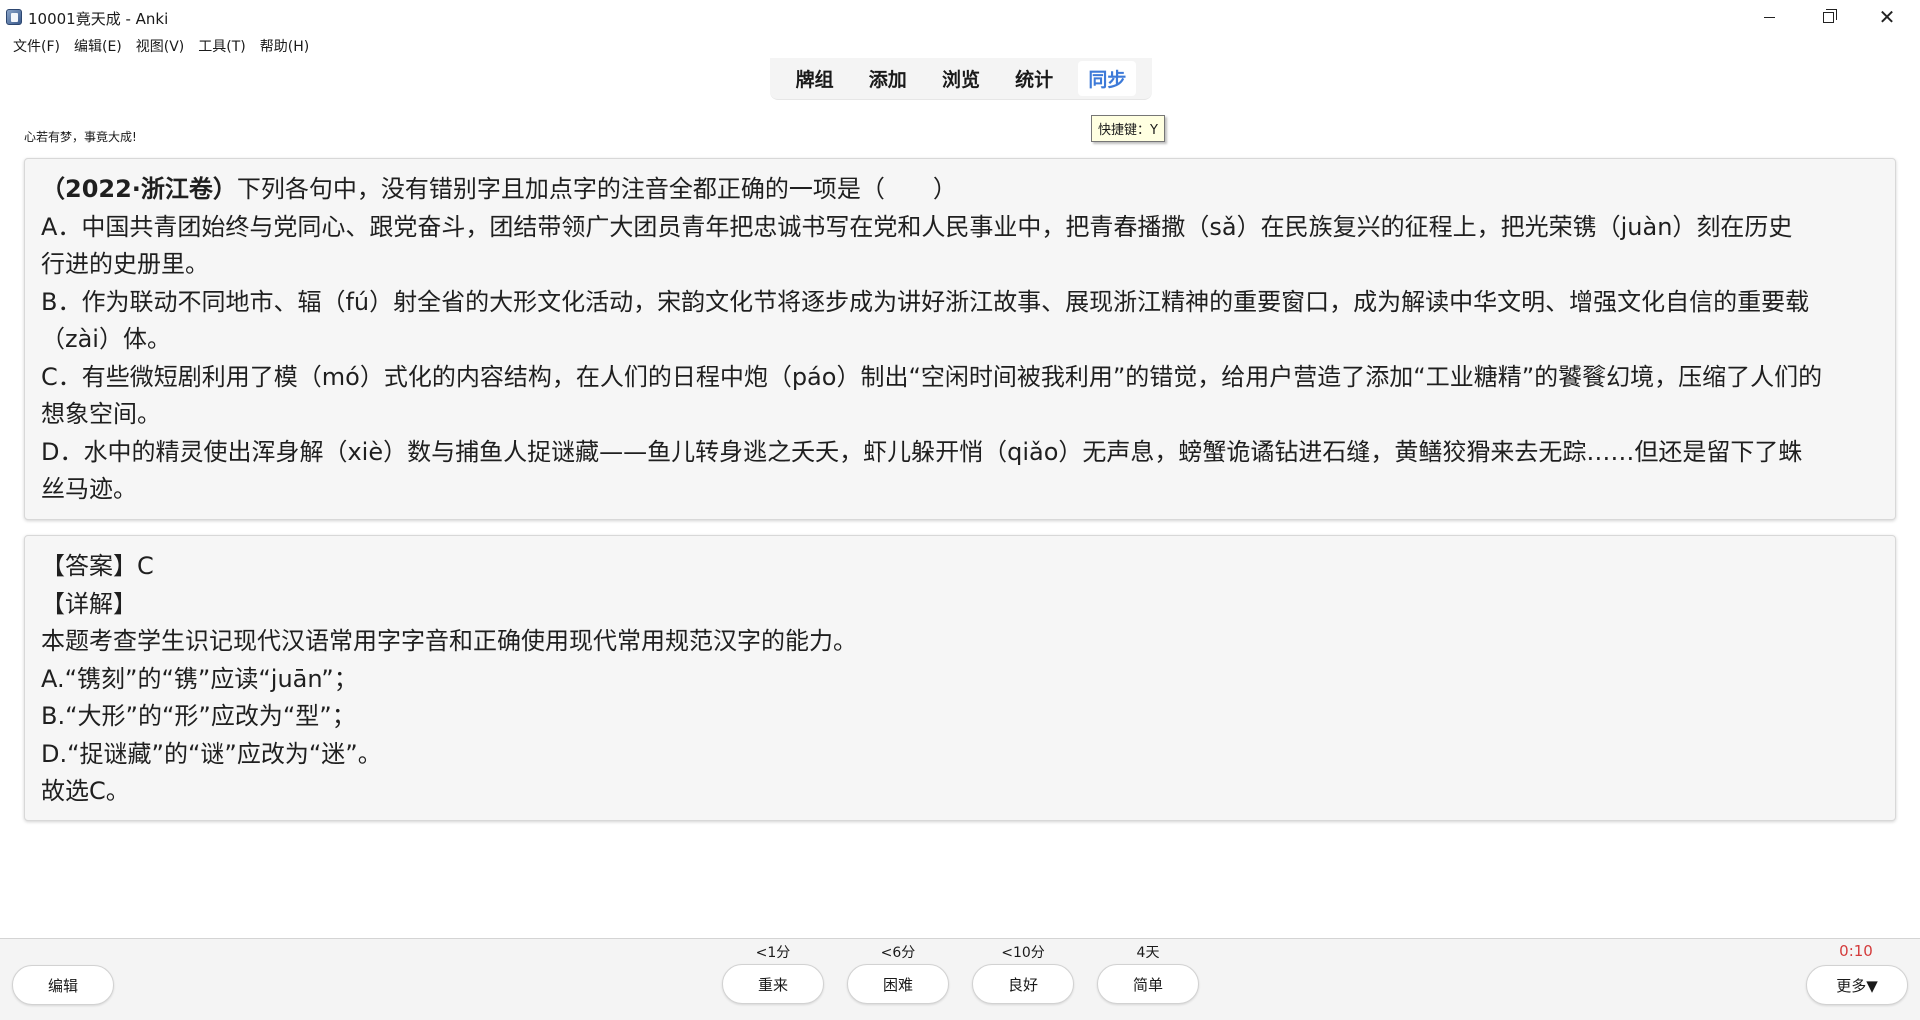  I want to click on answer-line: A.“镌刻”的“镌”应读“juān”；, so click(199, 678).